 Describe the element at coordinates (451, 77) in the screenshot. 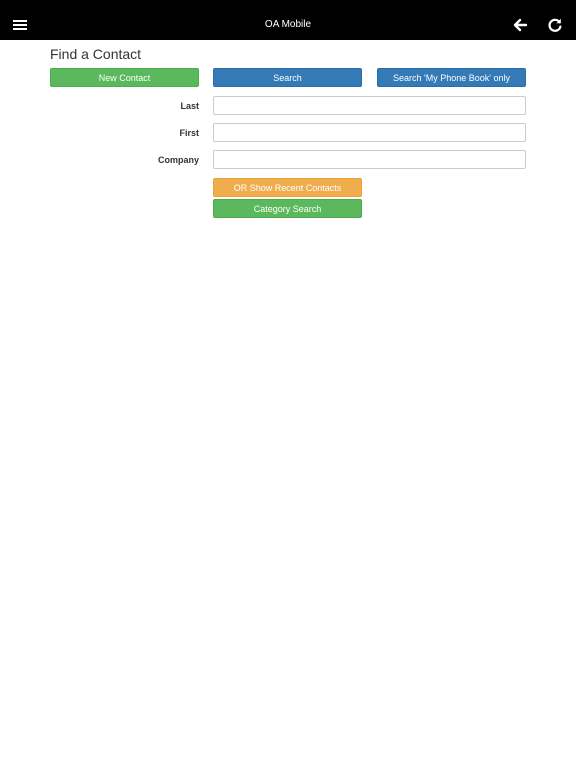

I see `search-phone-book-button: Search 'My Phone Book' only` at that location.